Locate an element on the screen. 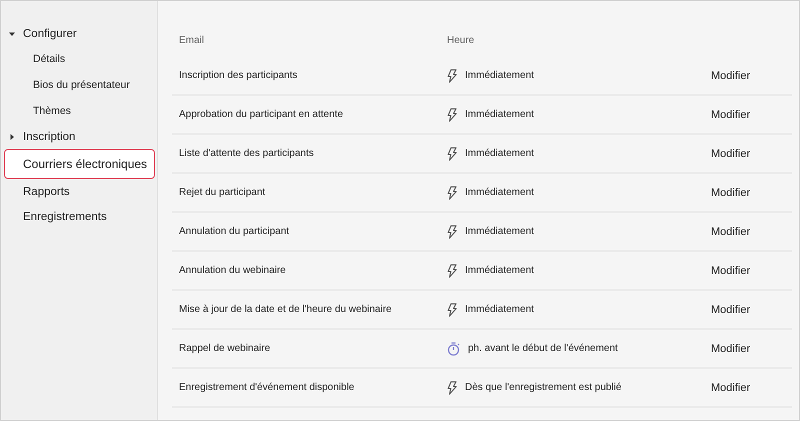 The width and height of the screenshot is (800, 421). email-name: Liste d'attente des participants is located at coordinates (247, 153).